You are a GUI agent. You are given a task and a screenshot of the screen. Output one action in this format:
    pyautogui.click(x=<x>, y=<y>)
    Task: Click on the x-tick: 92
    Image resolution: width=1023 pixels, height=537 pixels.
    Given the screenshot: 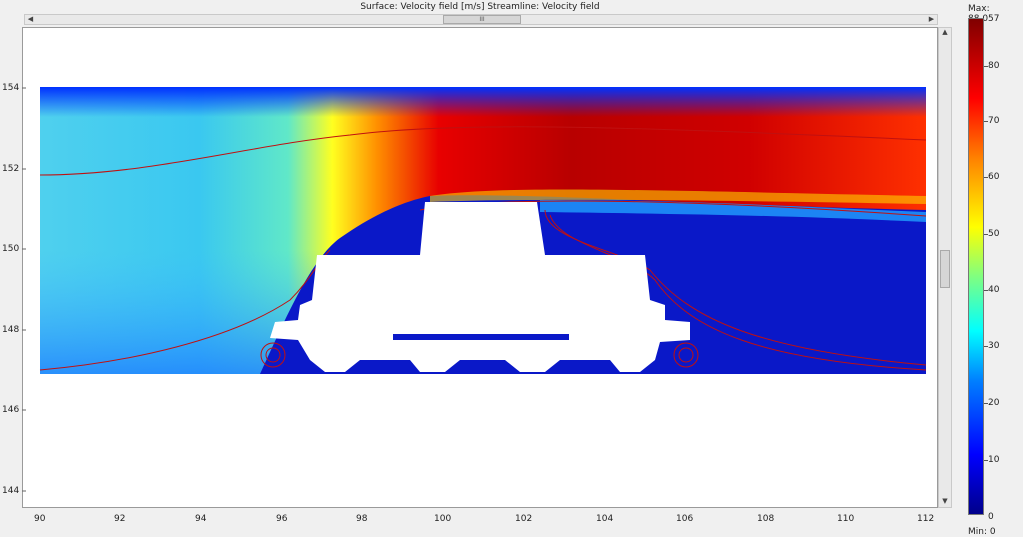 What is the action you would take?
    pyautogui.click(x=120, y=519)
    